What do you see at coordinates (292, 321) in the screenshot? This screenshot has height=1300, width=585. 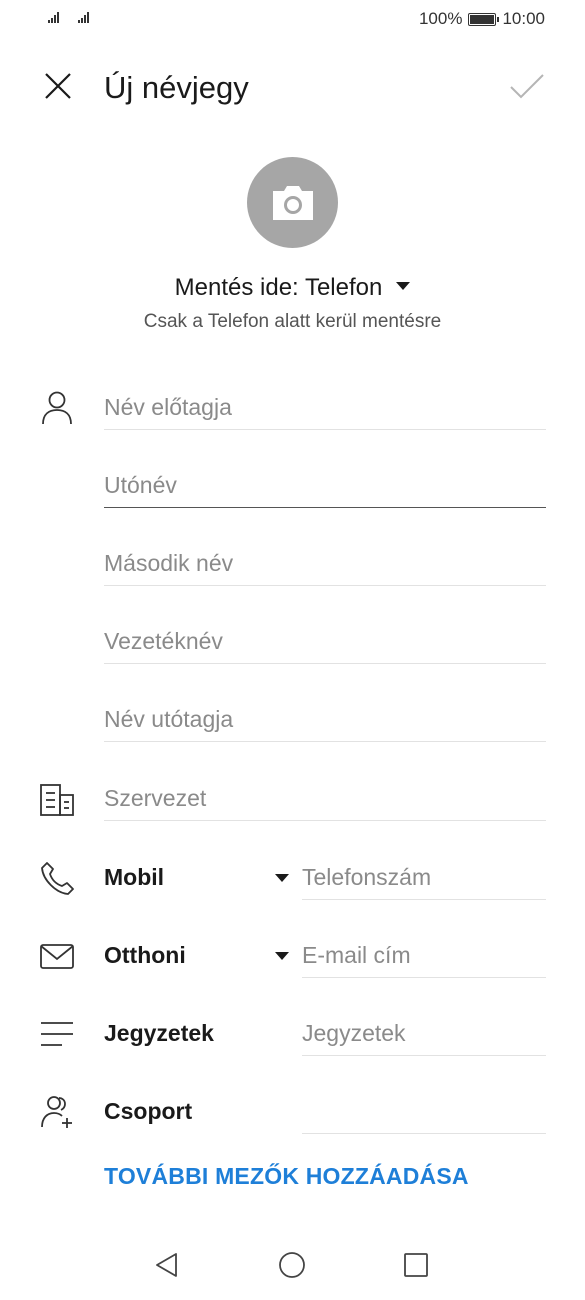 I see `save-location-note: Csak a Telefon alatt kerül mentésre` at bounding box center [292, 321].